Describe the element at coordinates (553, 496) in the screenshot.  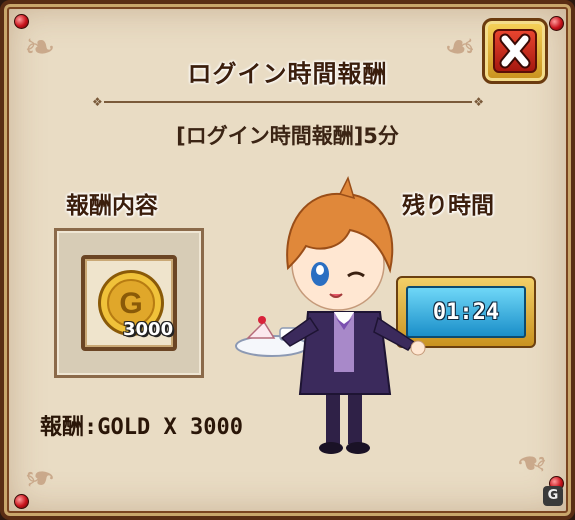
I see `watermark-icon: G` at that location.